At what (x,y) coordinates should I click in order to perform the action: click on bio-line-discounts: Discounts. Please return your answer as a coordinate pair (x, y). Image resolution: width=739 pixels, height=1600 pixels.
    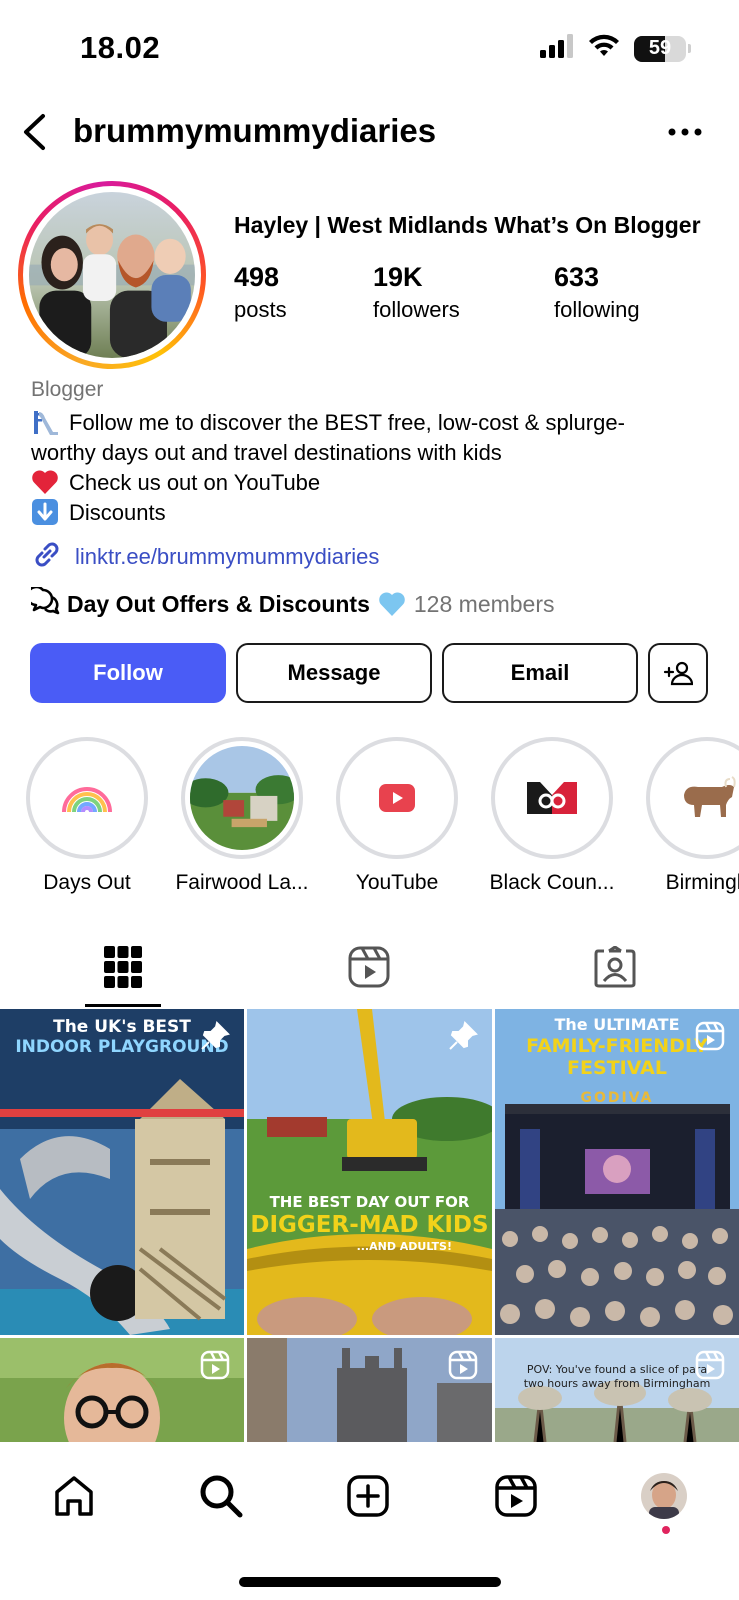
    Looking at the image, I should click on (376, 513).